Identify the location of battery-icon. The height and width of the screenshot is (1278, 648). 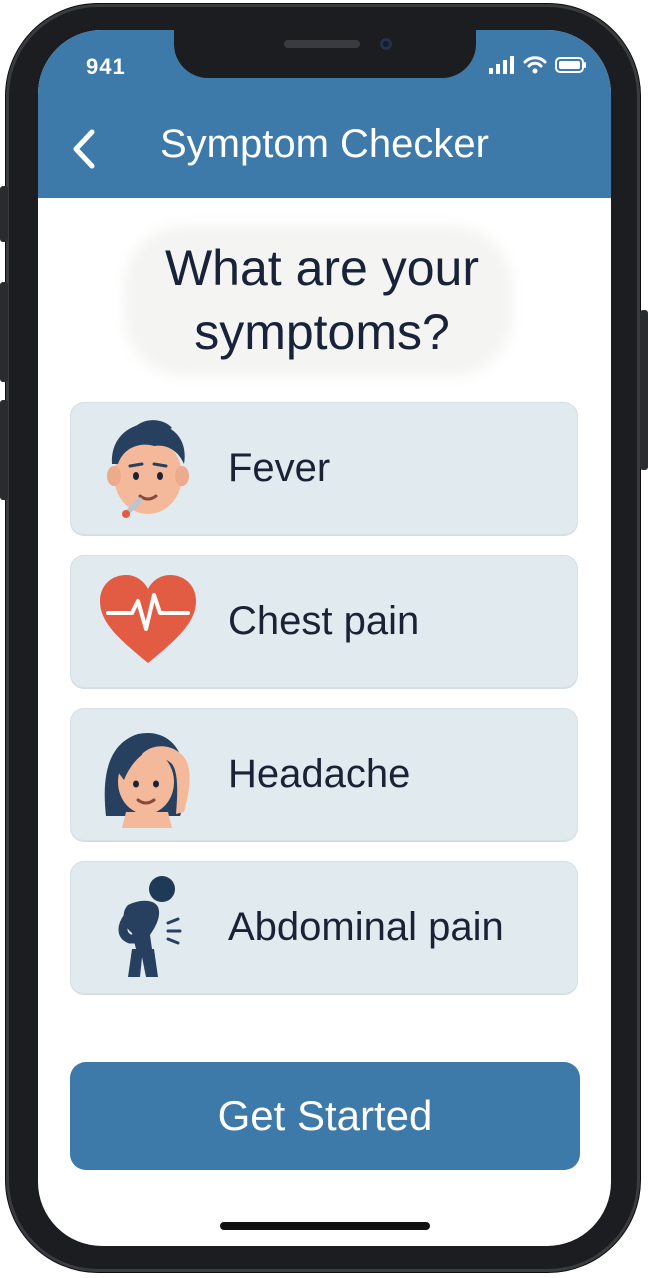
(570, 65).